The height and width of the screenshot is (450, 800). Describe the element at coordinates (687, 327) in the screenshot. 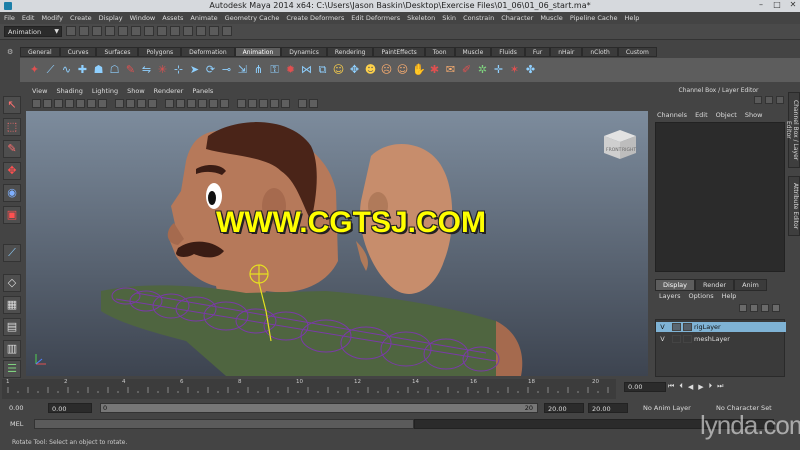

I see `layer-color-swatch` at that location.